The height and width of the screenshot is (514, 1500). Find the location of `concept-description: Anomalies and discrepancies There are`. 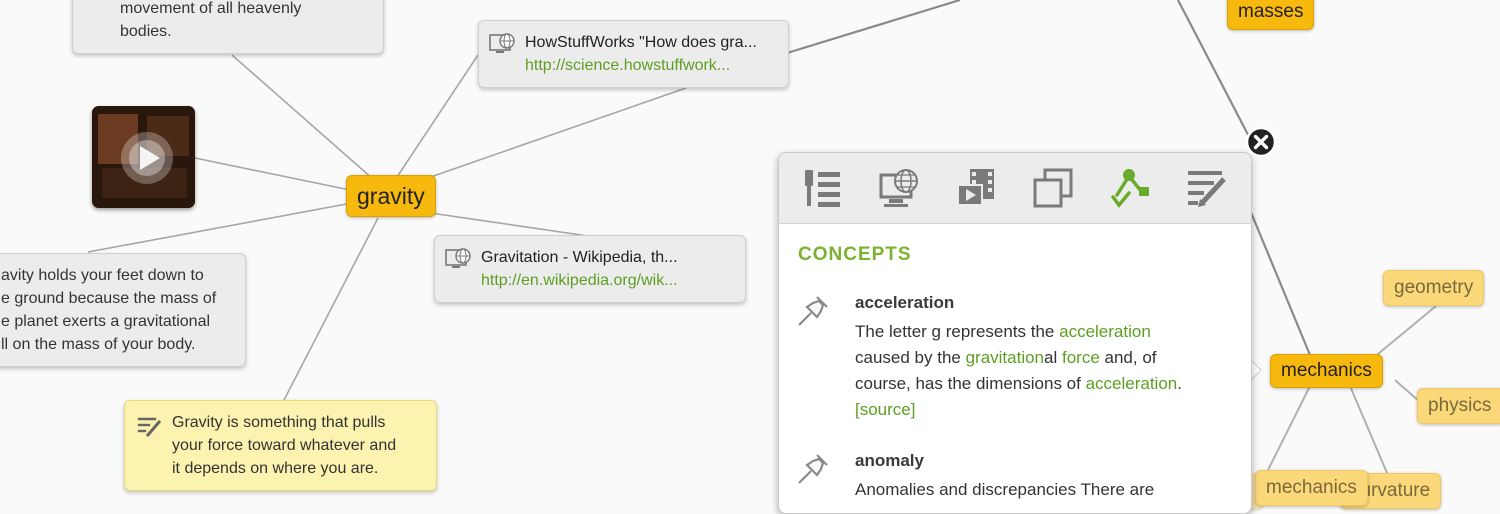

concept-description: Anomalies and discrepancies There are is located at coordinates (1040, 490).